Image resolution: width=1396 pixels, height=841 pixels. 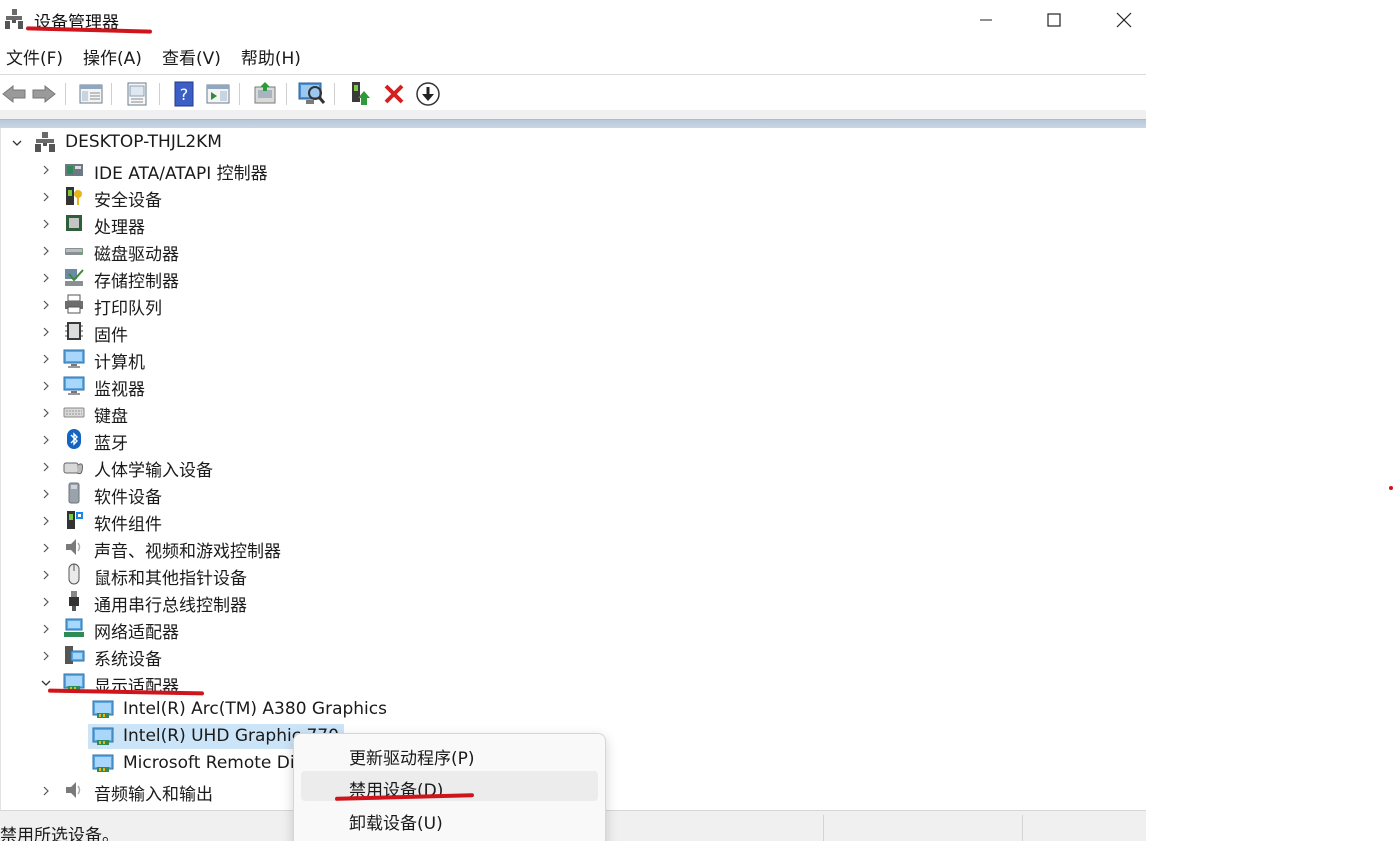 I want to click on ctx-uninstall-device: 卸载设备(U), so click(x=449, y=819).